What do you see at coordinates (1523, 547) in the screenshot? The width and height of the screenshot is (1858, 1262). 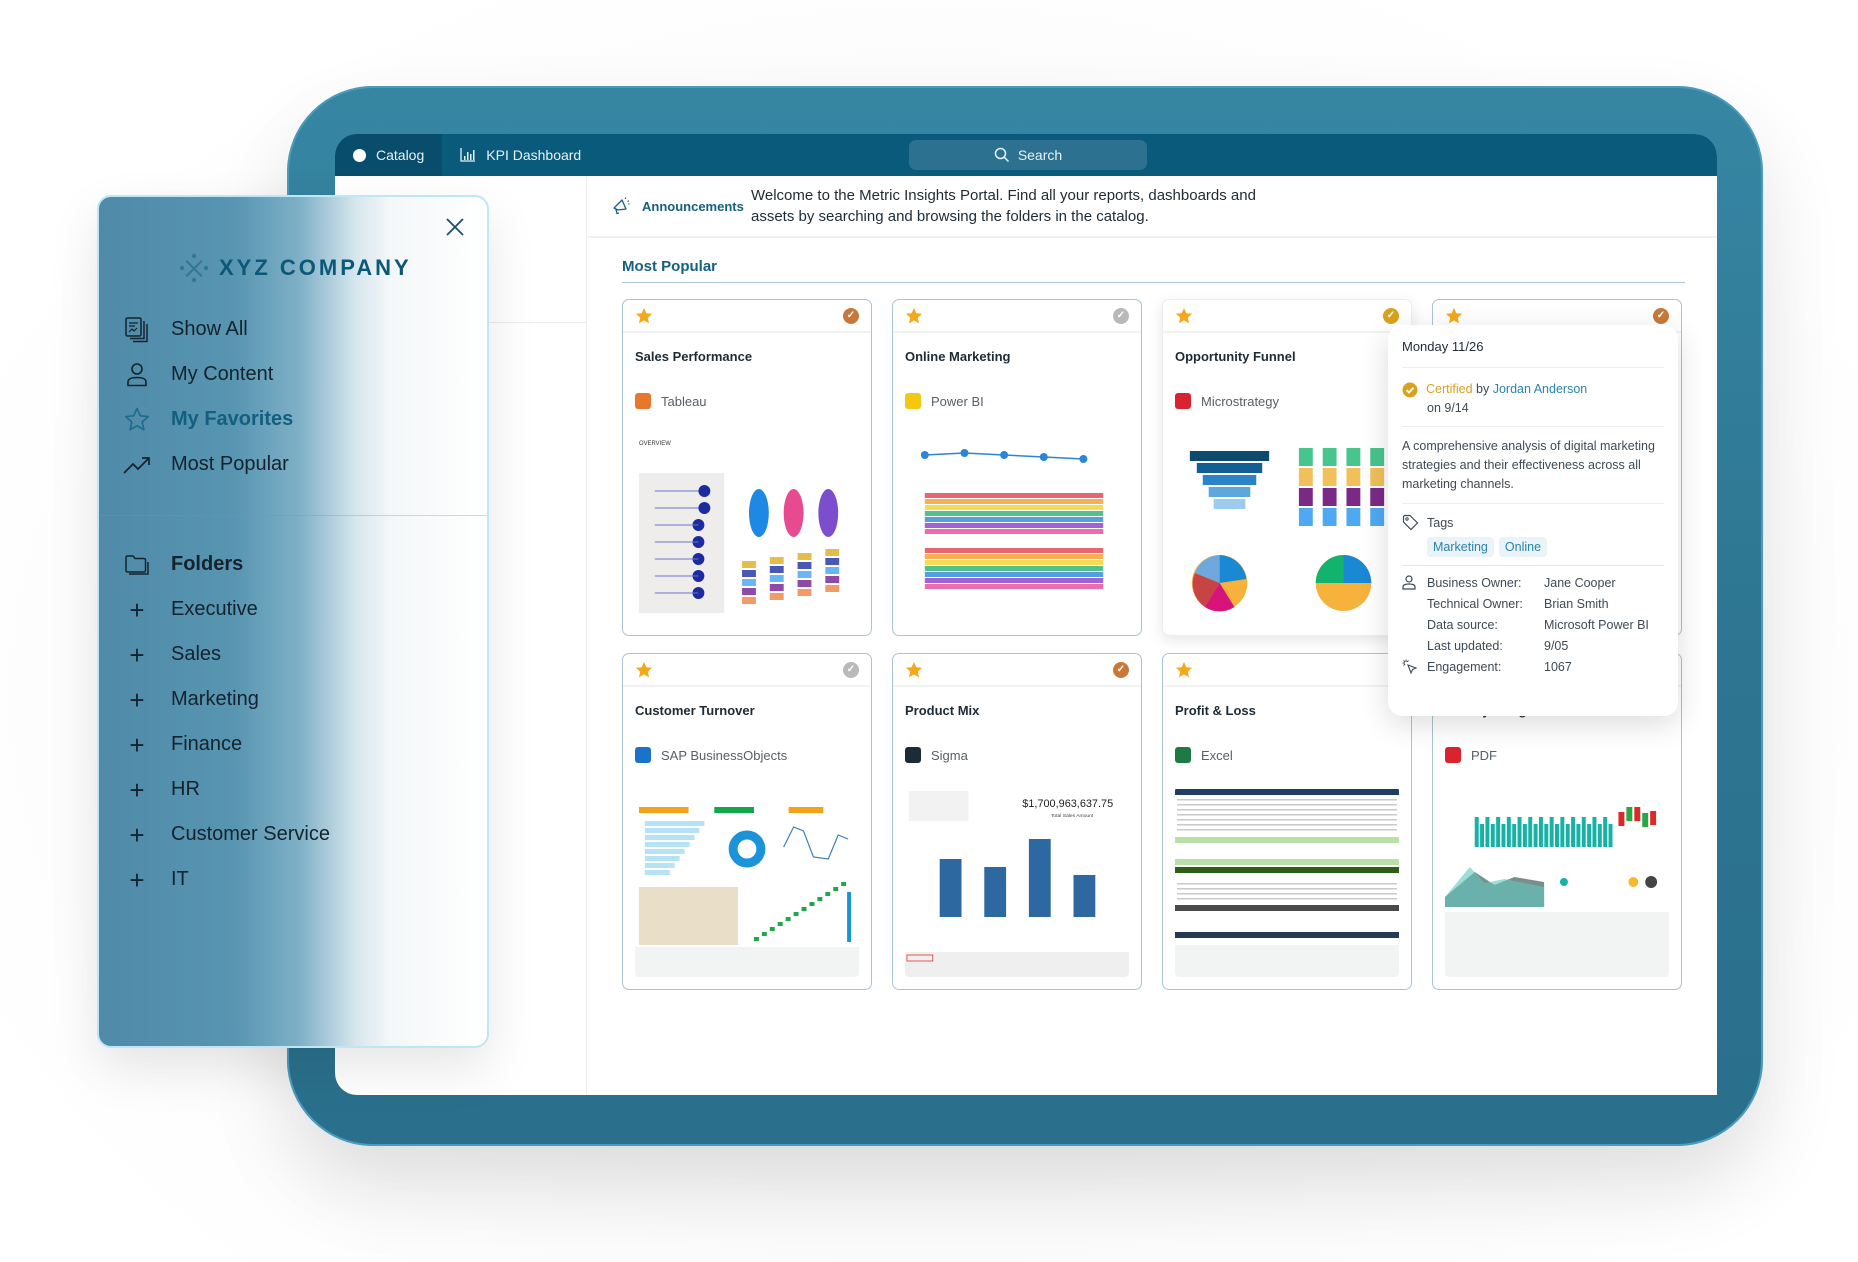 I see `tag-chip: Online` at bounding box center [1523, 547].